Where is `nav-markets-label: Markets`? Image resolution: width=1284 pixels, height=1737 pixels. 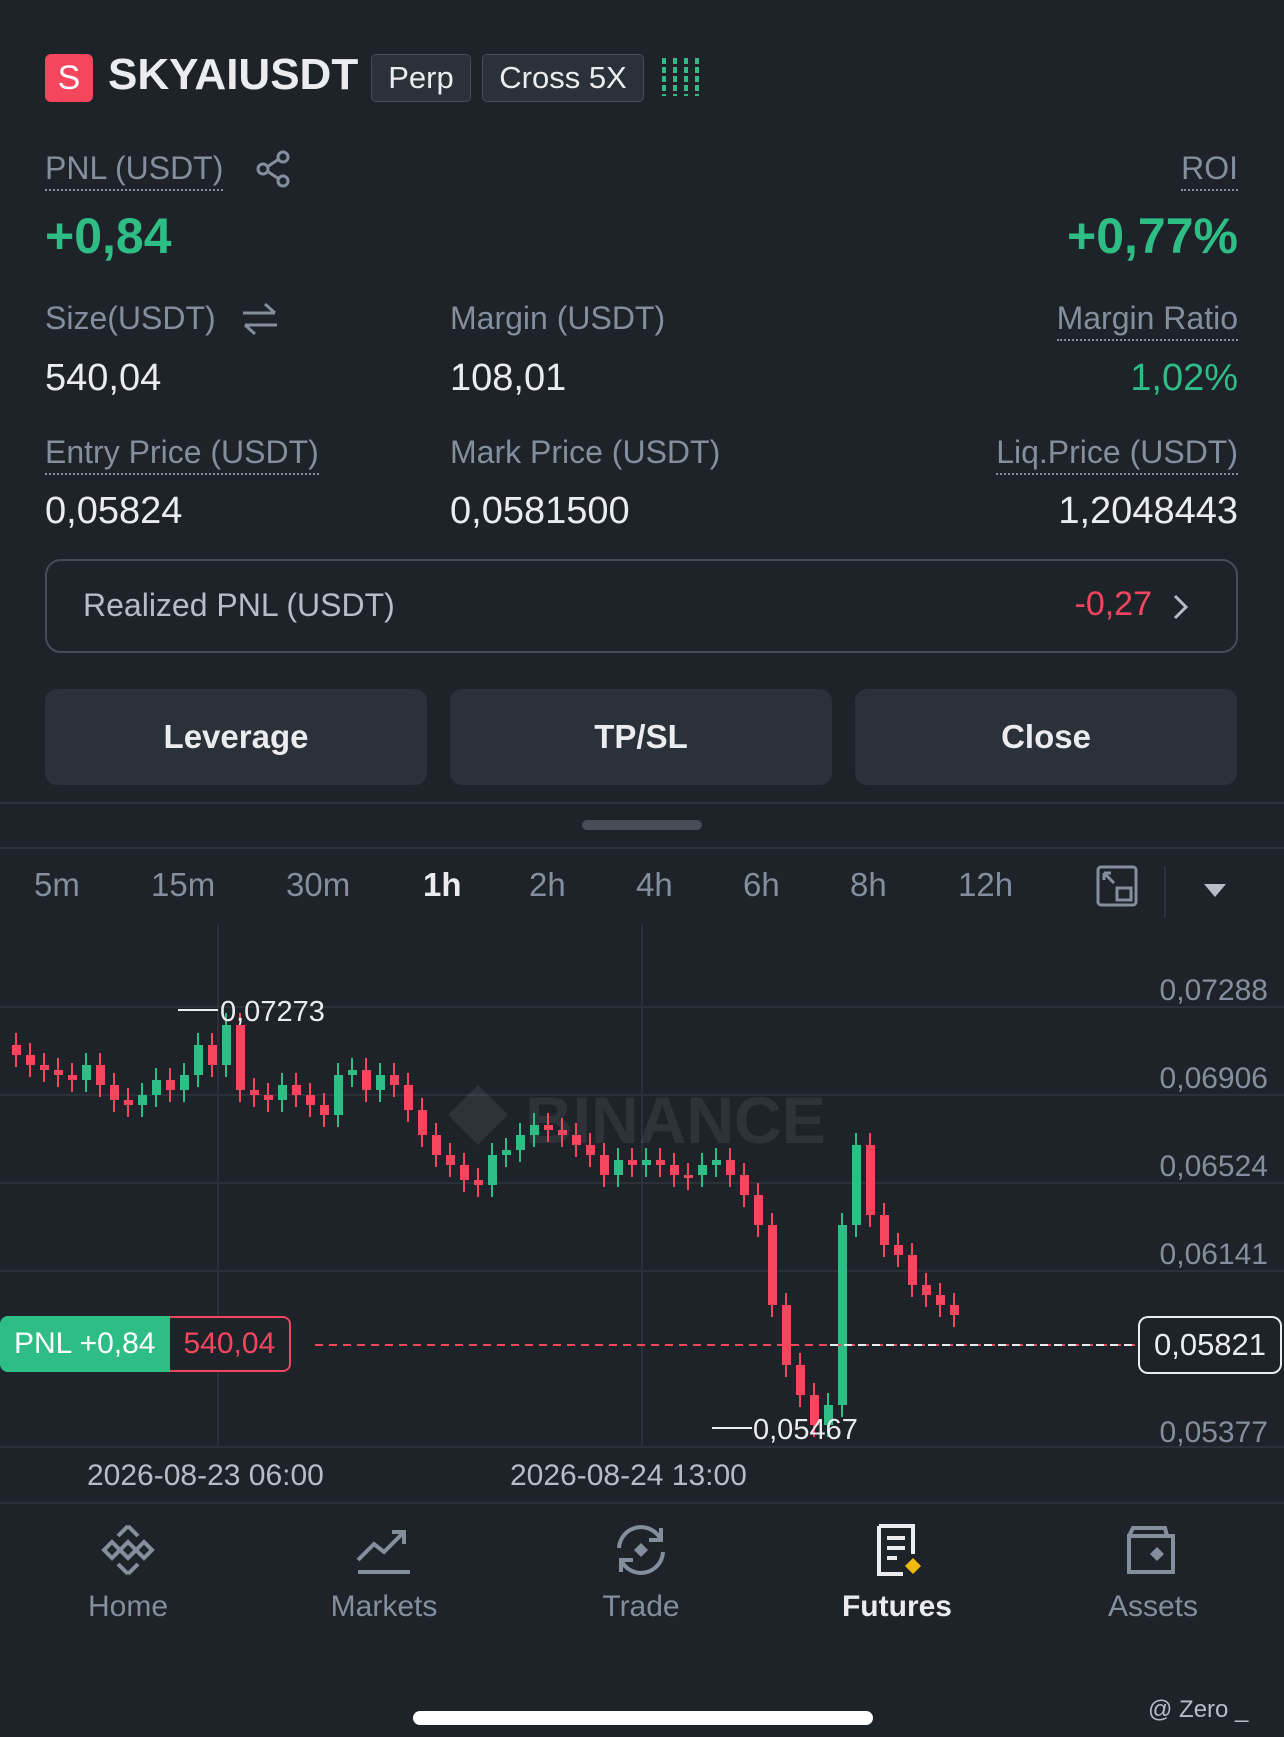 nav-markets-label: Markets is located at coordinates (384, 1606).